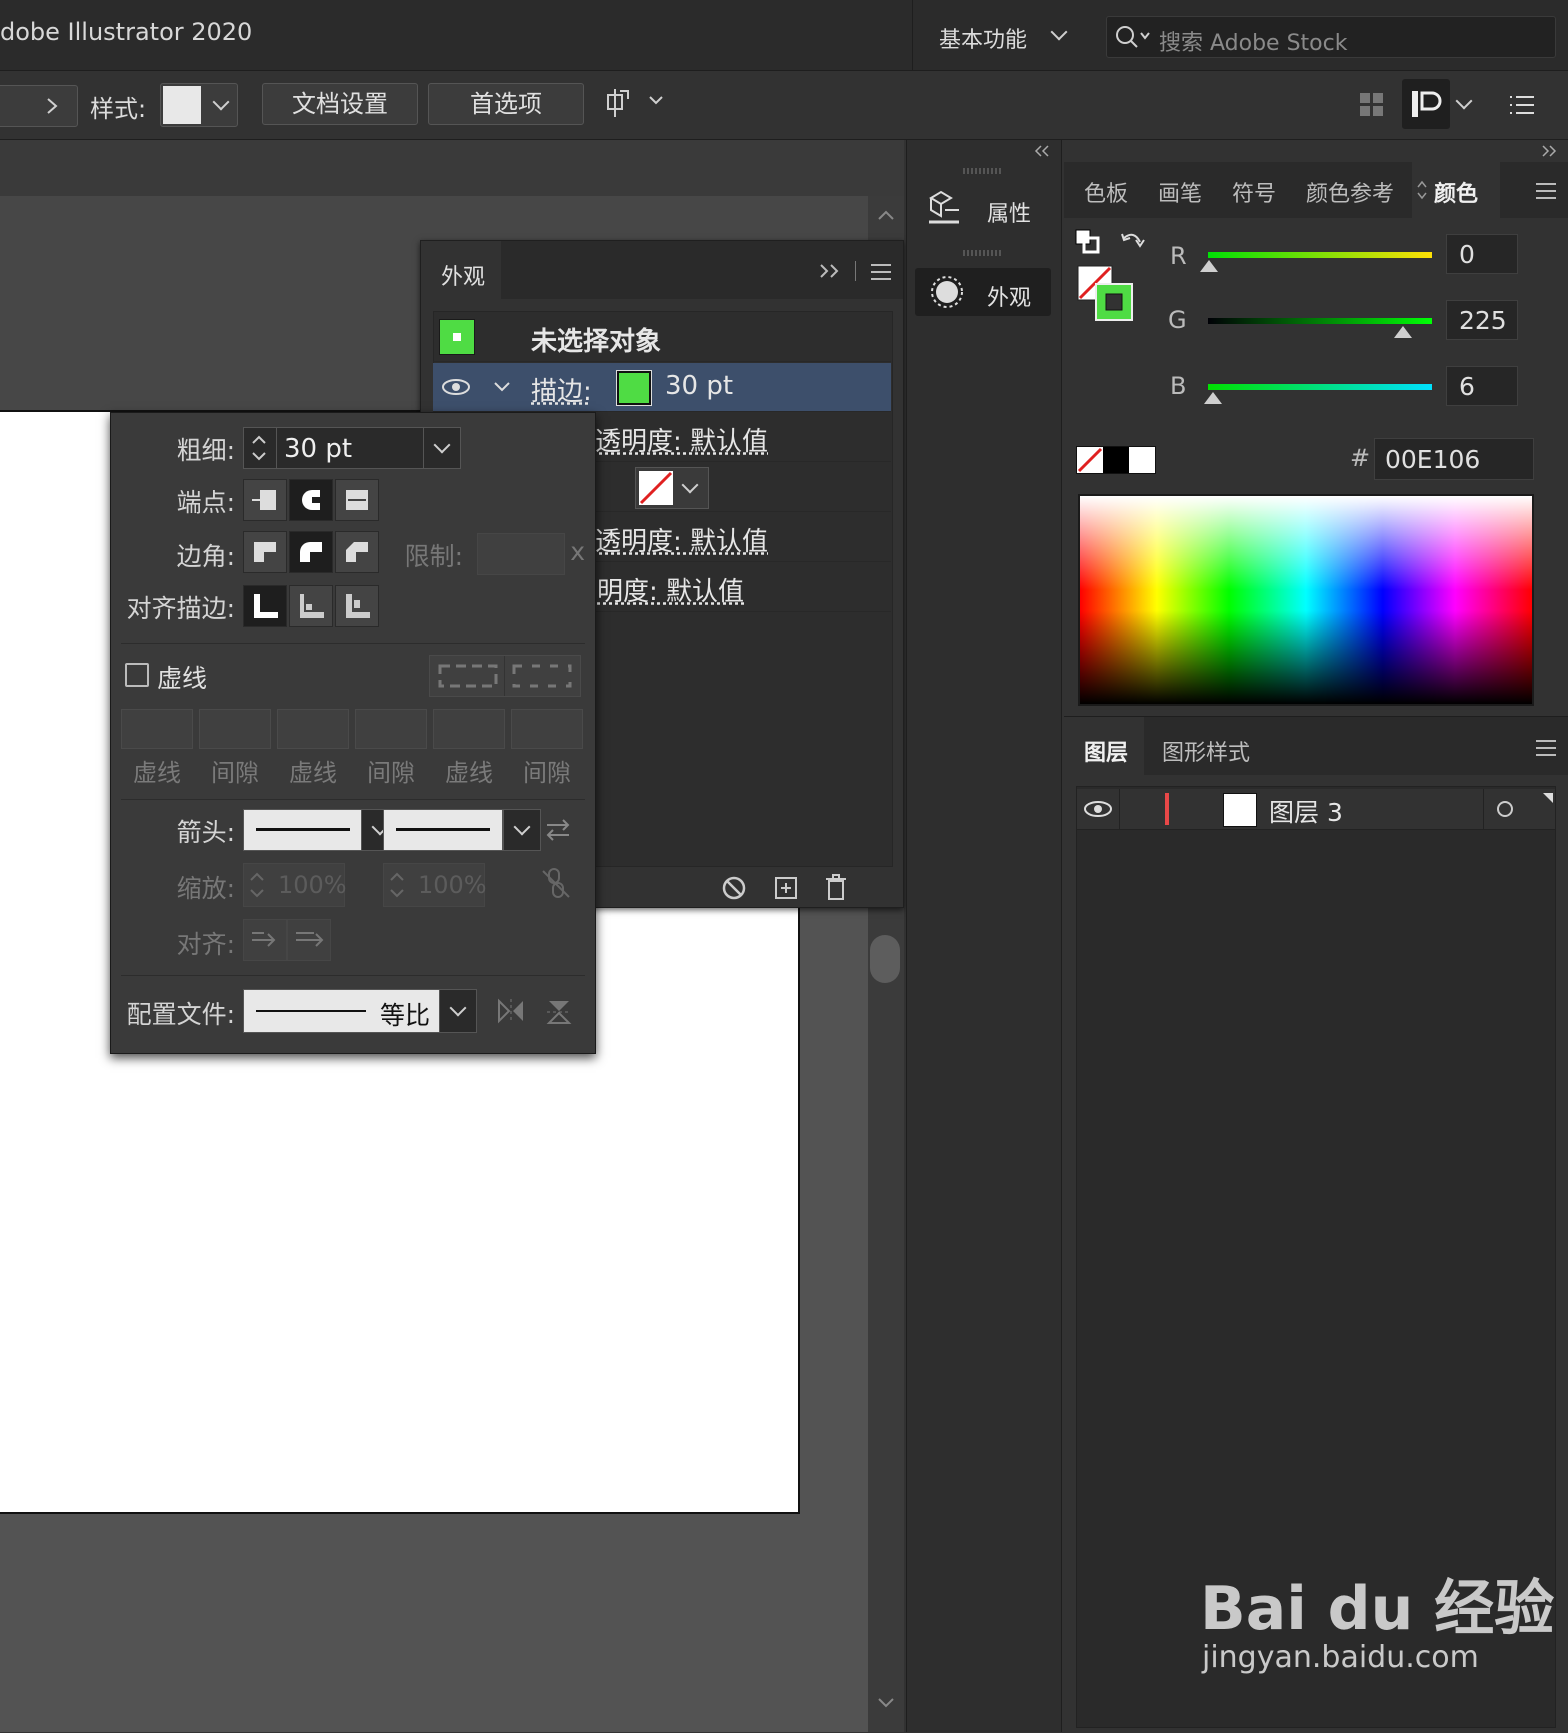  Describe the element at coordinates (1306, 600) in the screenshot. I see `color-spectrum` at that location.